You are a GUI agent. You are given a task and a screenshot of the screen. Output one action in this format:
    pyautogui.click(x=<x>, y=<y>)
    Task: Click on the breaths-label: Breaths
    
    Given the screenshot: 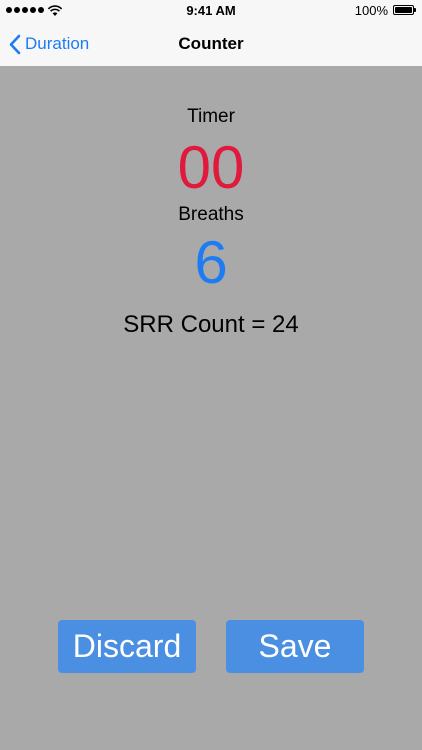 What is the action you would take?
    pyautogui.click(x=211, y=214)
    